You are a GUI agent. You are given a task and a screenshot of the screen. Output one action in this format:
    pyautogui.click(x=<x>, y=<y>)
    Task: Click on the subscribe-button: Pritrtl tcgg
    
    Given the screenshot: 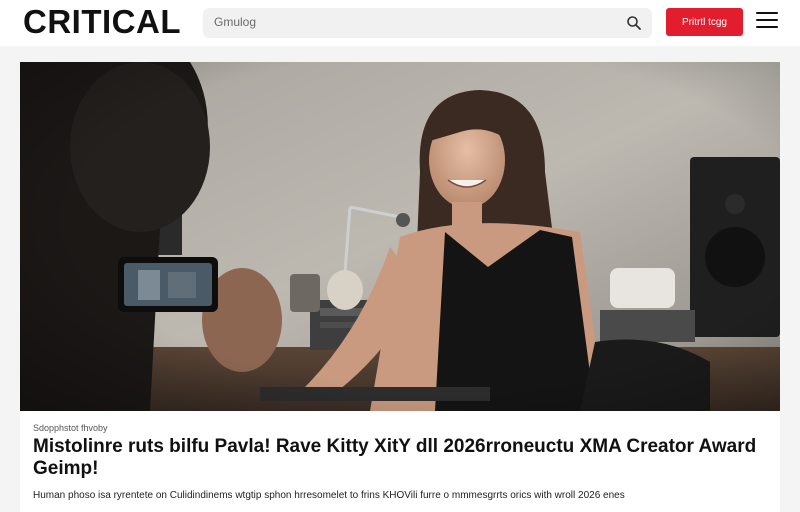 What is the action you would take?
    pyautogui.click(x=704, y=22)
    